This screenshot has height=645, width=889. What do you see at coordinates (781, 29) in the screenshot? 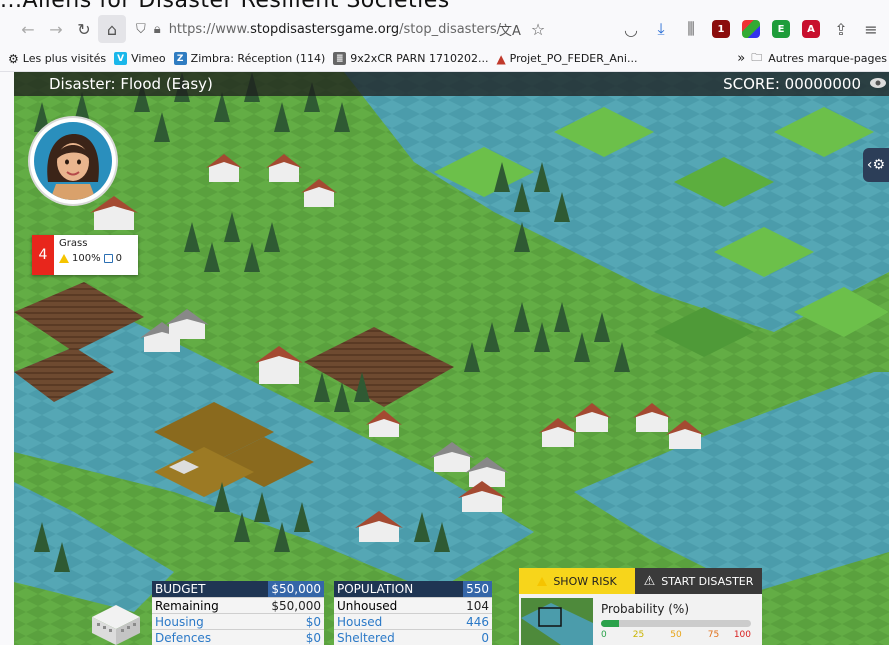
I see `green-extension-icon: E` at bounding box center [781, 29].